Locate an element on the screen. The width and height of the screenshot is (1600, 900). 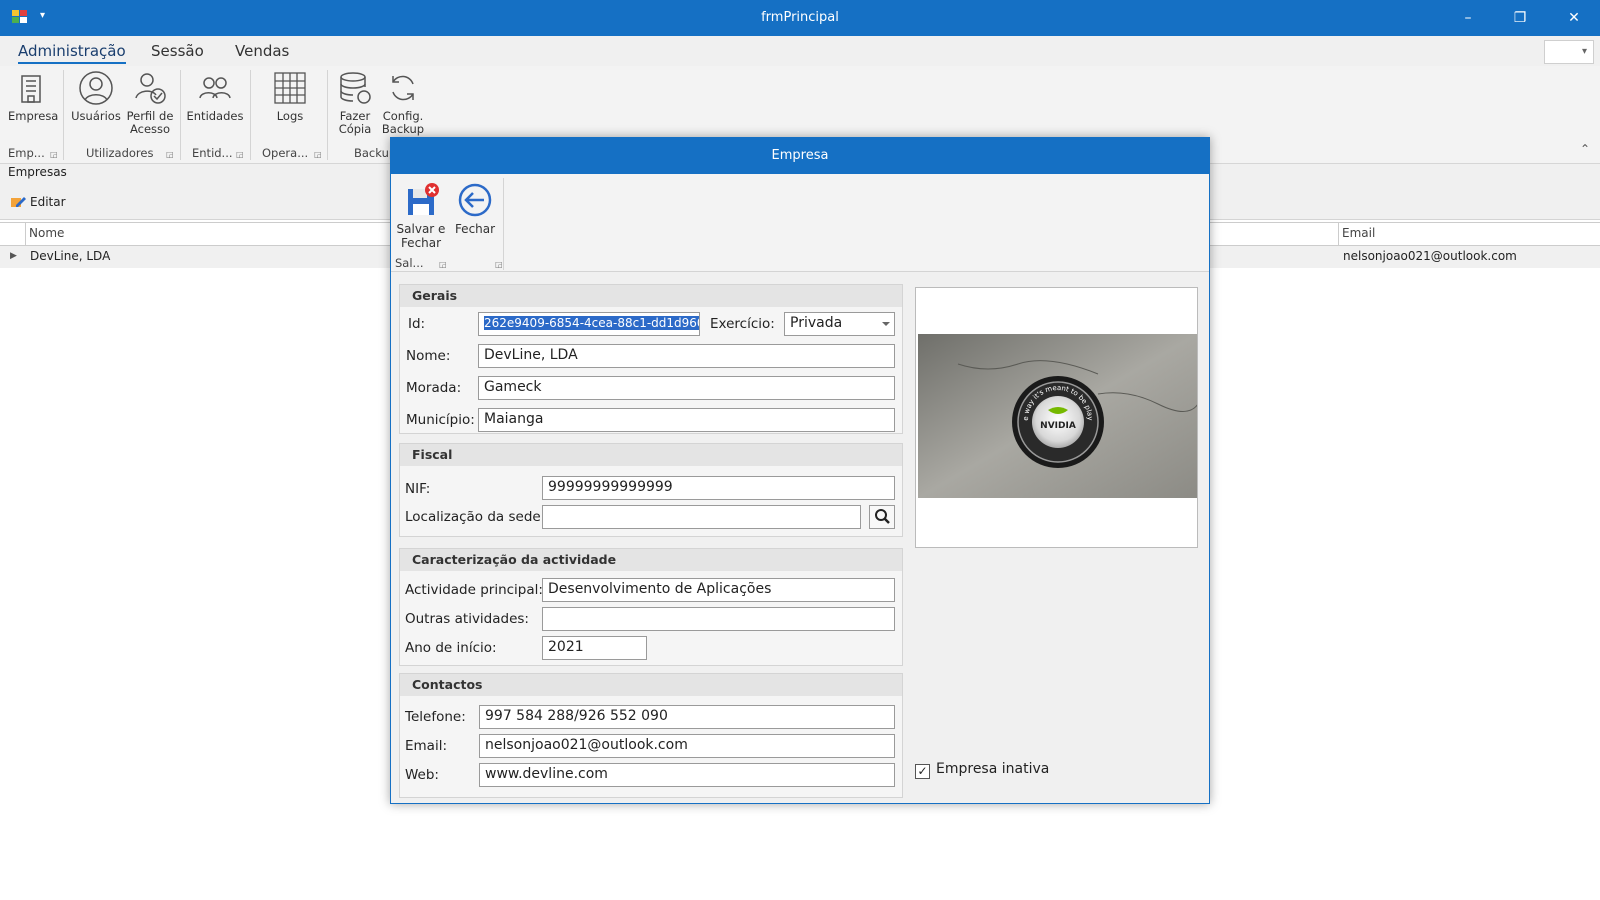
restore-button: ❐ is located at coordinates (1520, 18).